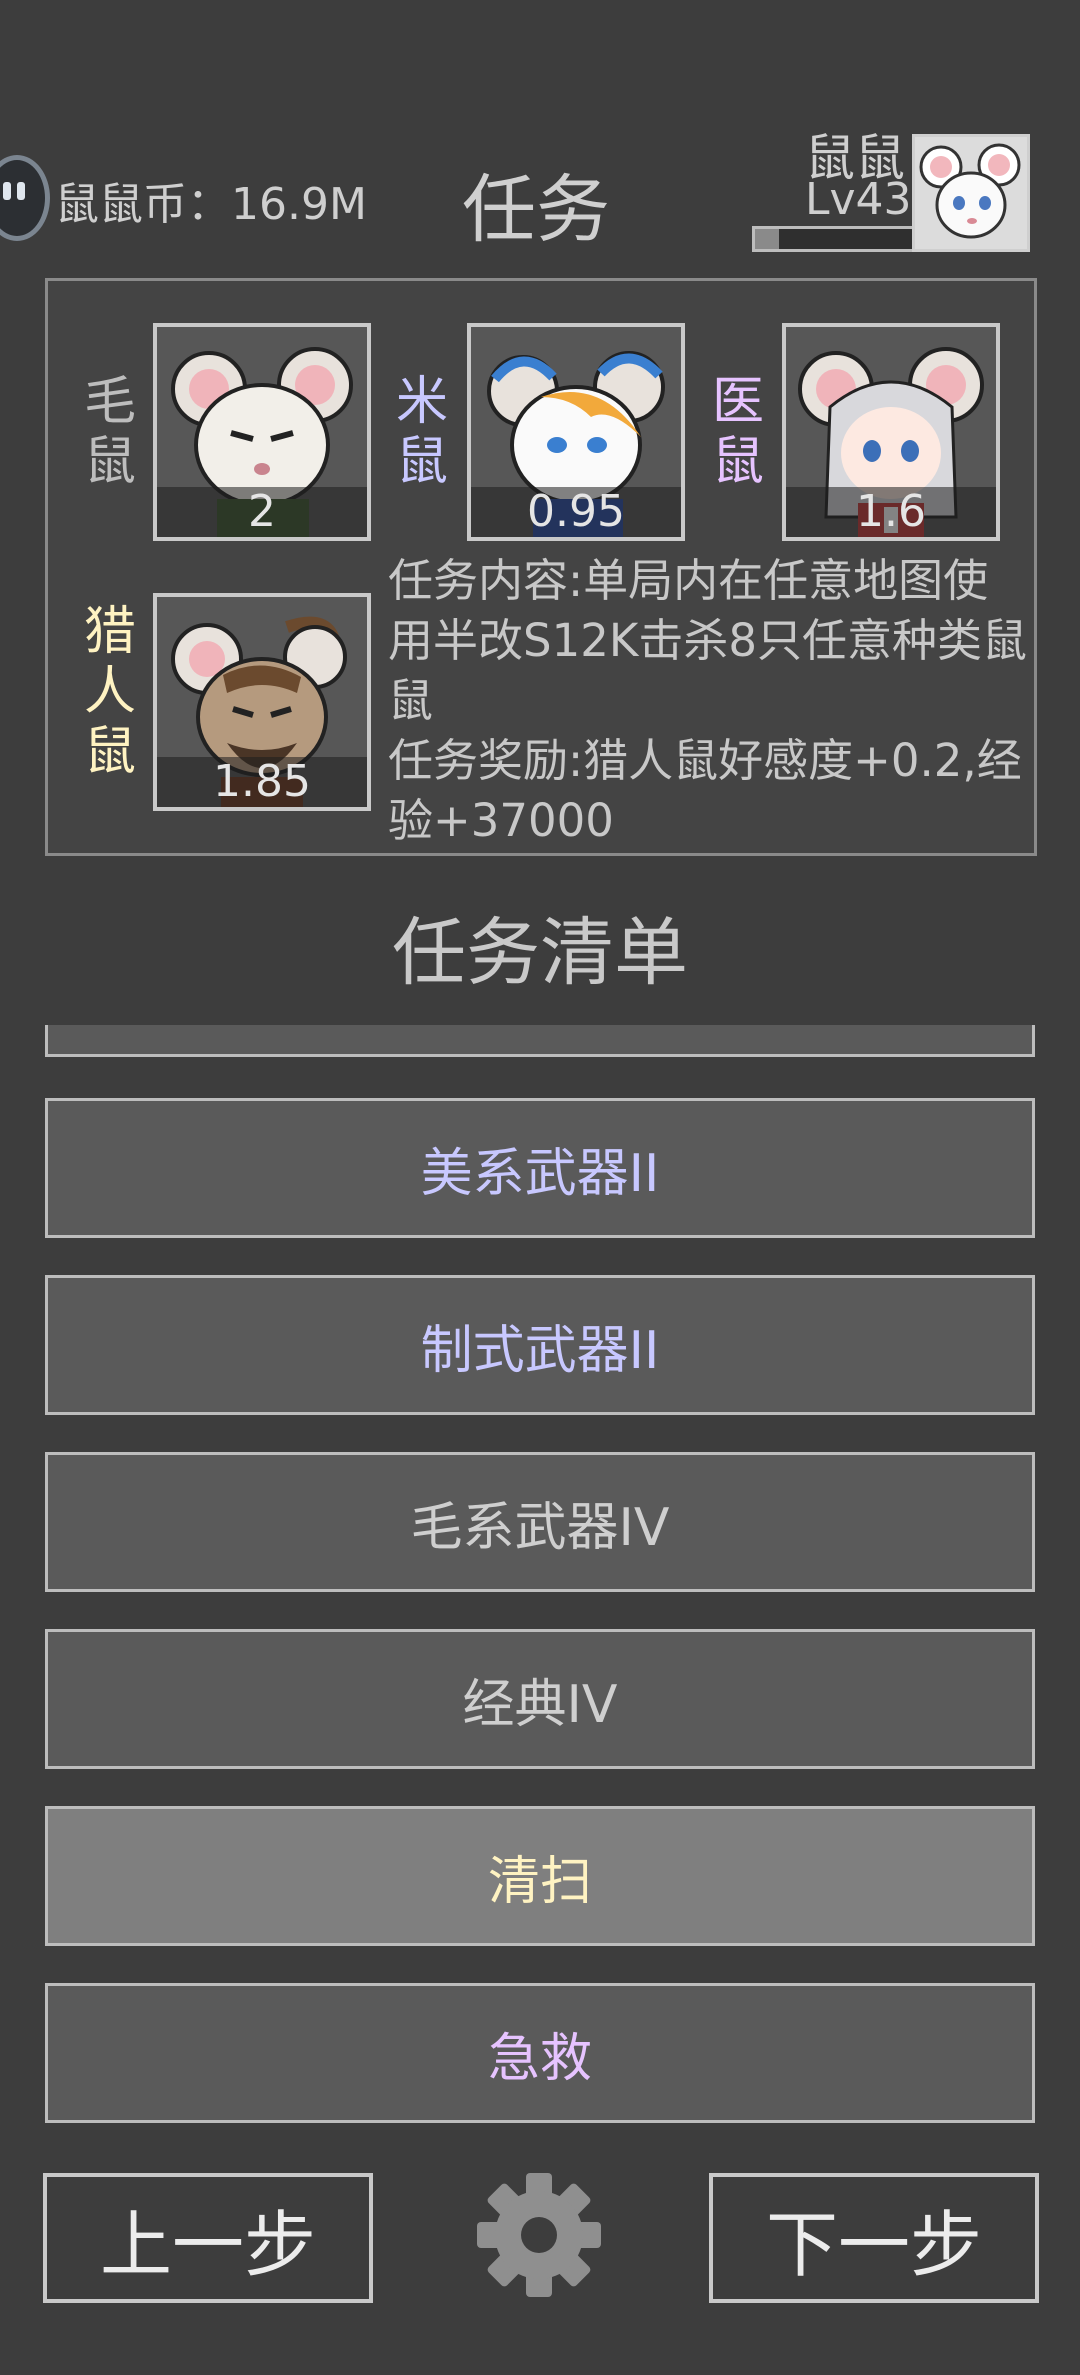 The width and height of the screenshot is (1080, 2375). I want to click on task-item-label: 经典IV, so click(540, 1704).